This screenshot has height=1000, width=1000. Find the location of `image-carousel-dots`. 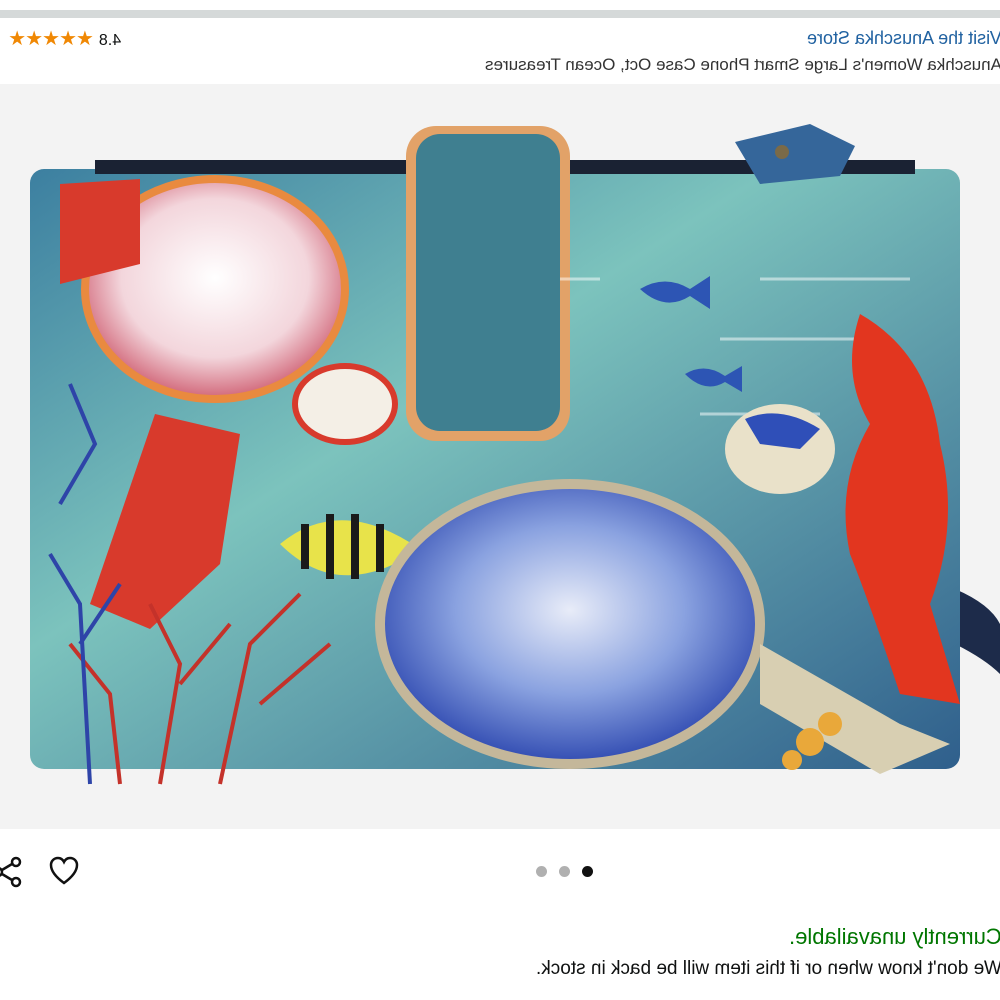

image-carousel-dots is located at coordinates (566, 872).